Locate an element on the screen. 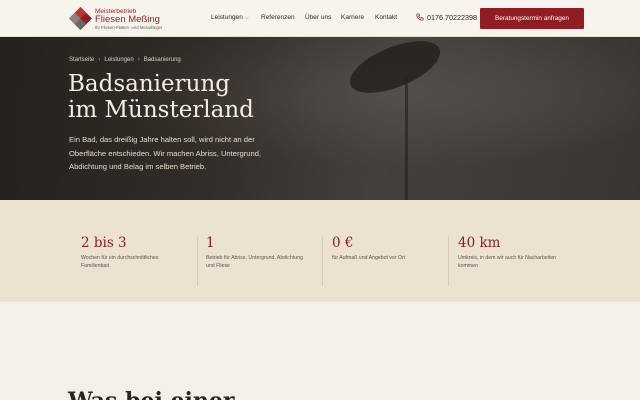 The height and width of the screenshot is (400, 640). appointment-button: Beratungstermin anfragen is located at coordinates (532, 18).